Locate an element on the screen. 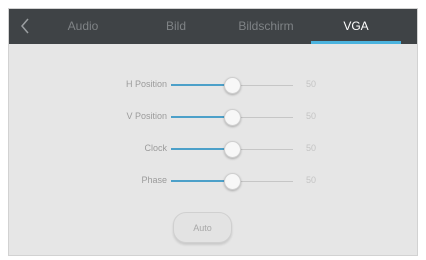 The height and width of the screenshot is (260, 426). setting-row-v-position: V Position 50 is located at coordinates (213, 118).